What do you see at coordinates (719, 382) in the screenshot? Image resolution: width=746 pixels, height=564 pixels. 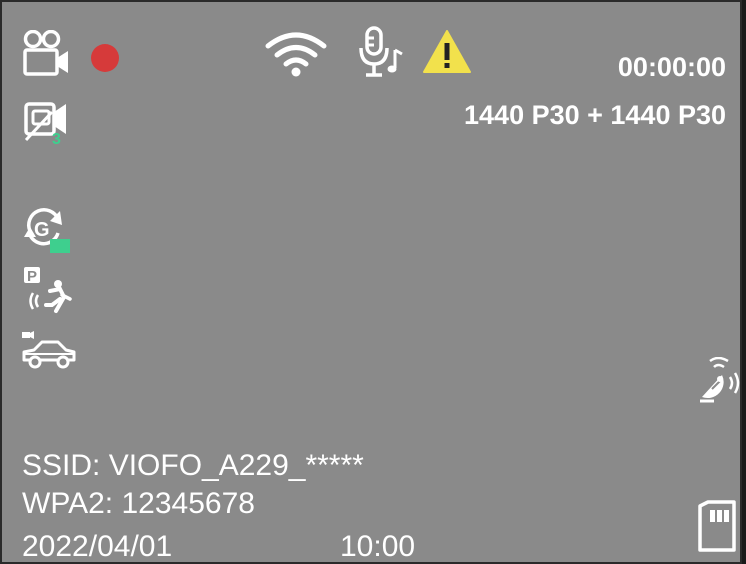 I see `gps-icon` at bounding box center [719, 382].